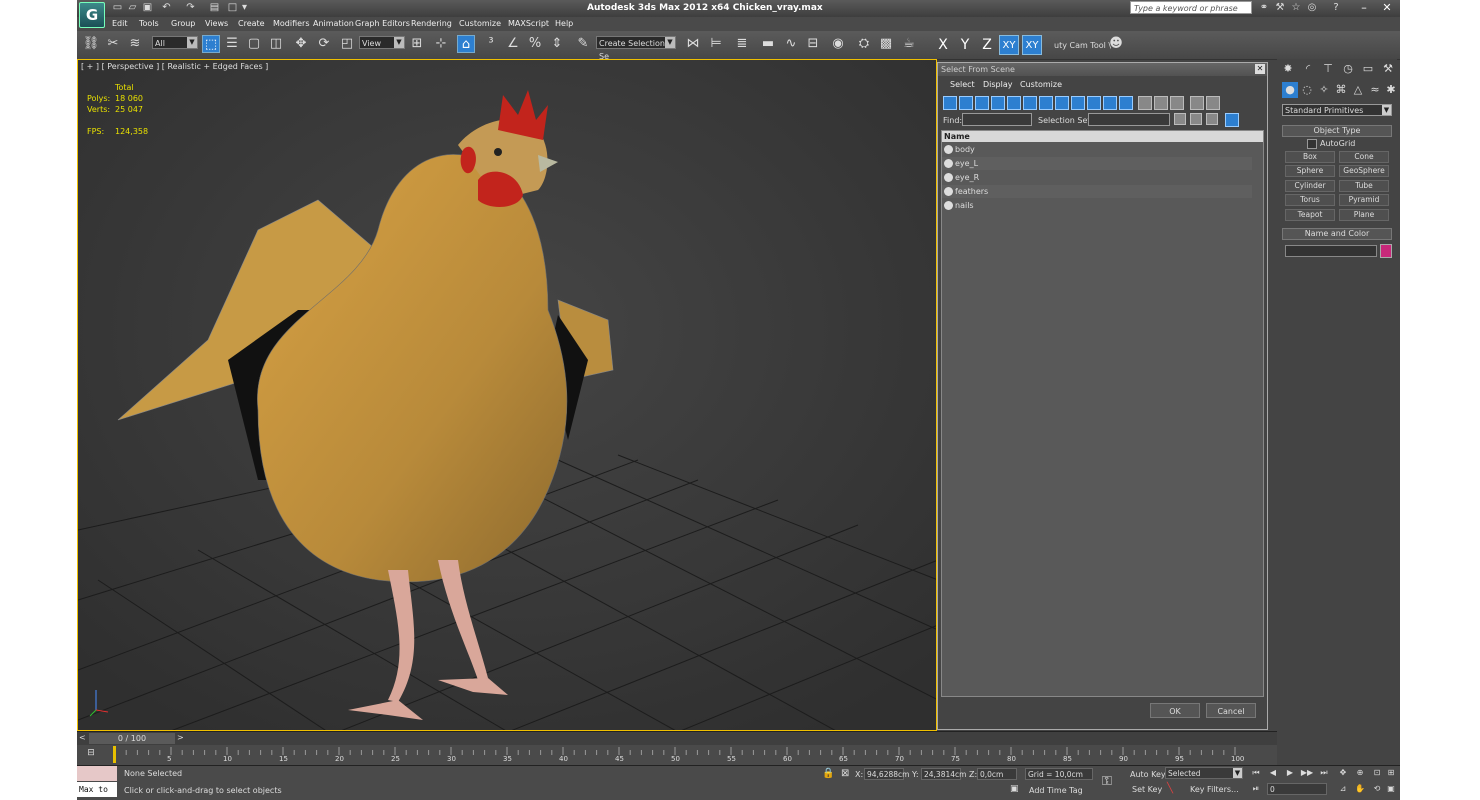 The width and height of the screenshot is (1480, 800). I want to click on align-icon: ⊨, so click(716, 44).